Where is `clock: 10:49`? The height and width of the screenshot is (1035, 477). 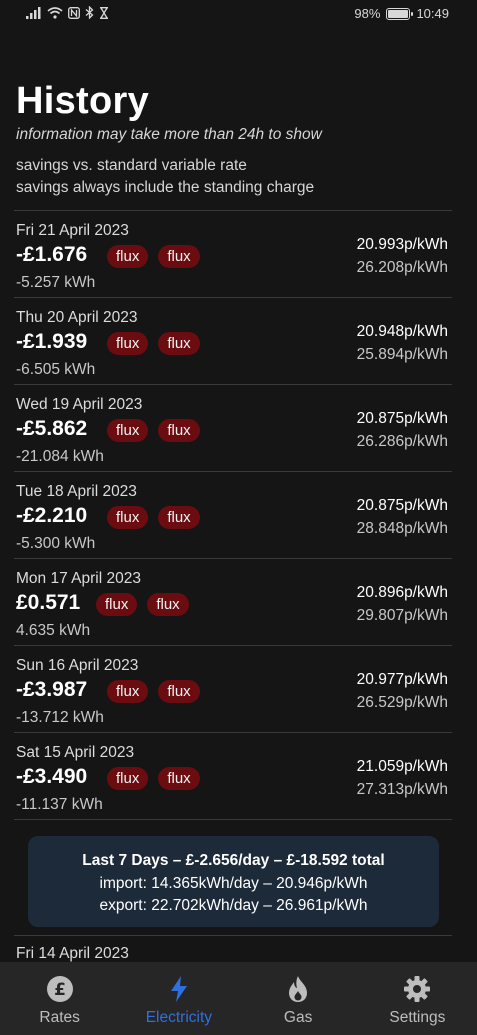 clock: 10:49 is located at coordinates (432, 13).